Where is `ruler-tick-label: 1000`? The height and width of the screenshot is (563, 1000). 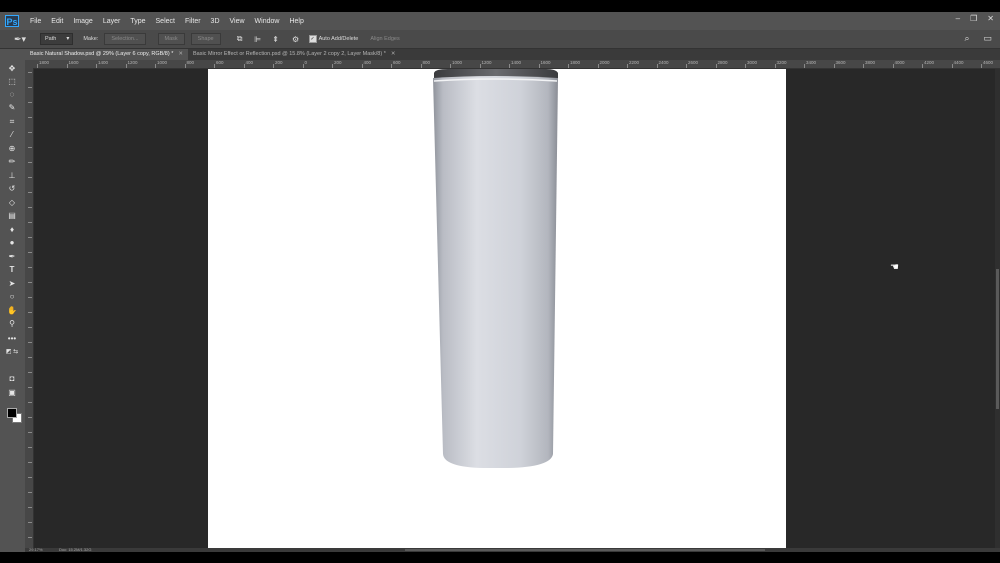
ruler-tick-label: 1000 is located at coordinates (457, 62).